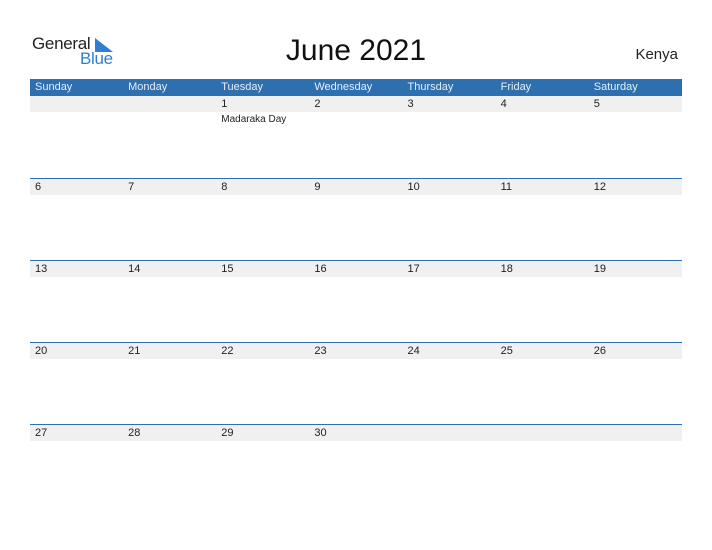 This screenshot has width=712, height=550. I want to click on day-number: 30, so click(320, 433).